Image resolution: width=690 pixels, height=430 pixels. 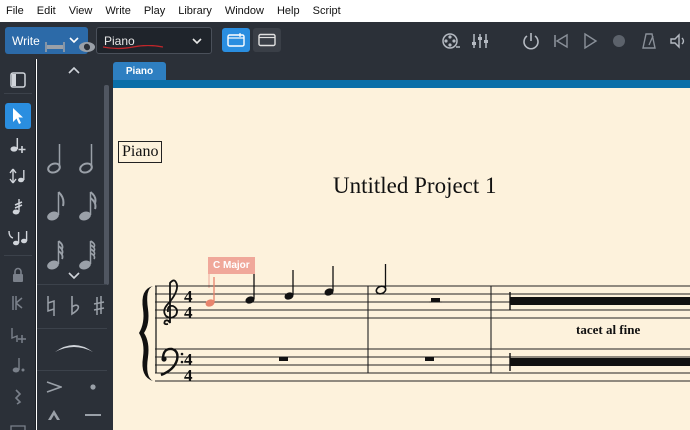 I want to click on mode-dropdown-value: Write, so click(x=26, y=40).